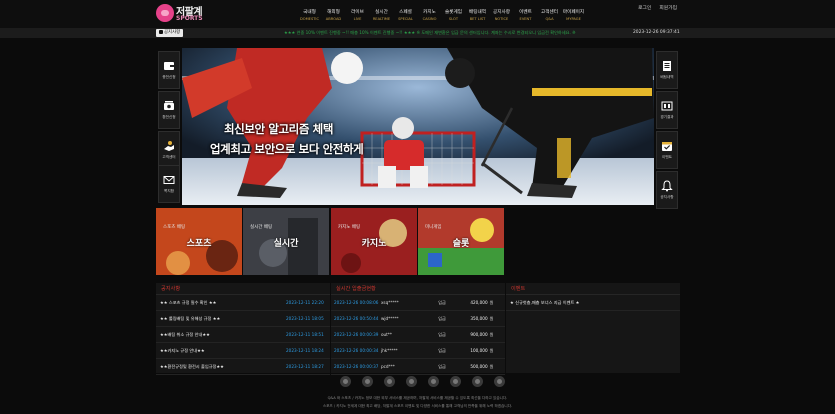  I want to click on notice-button: 공지사항, so click(667, 190).